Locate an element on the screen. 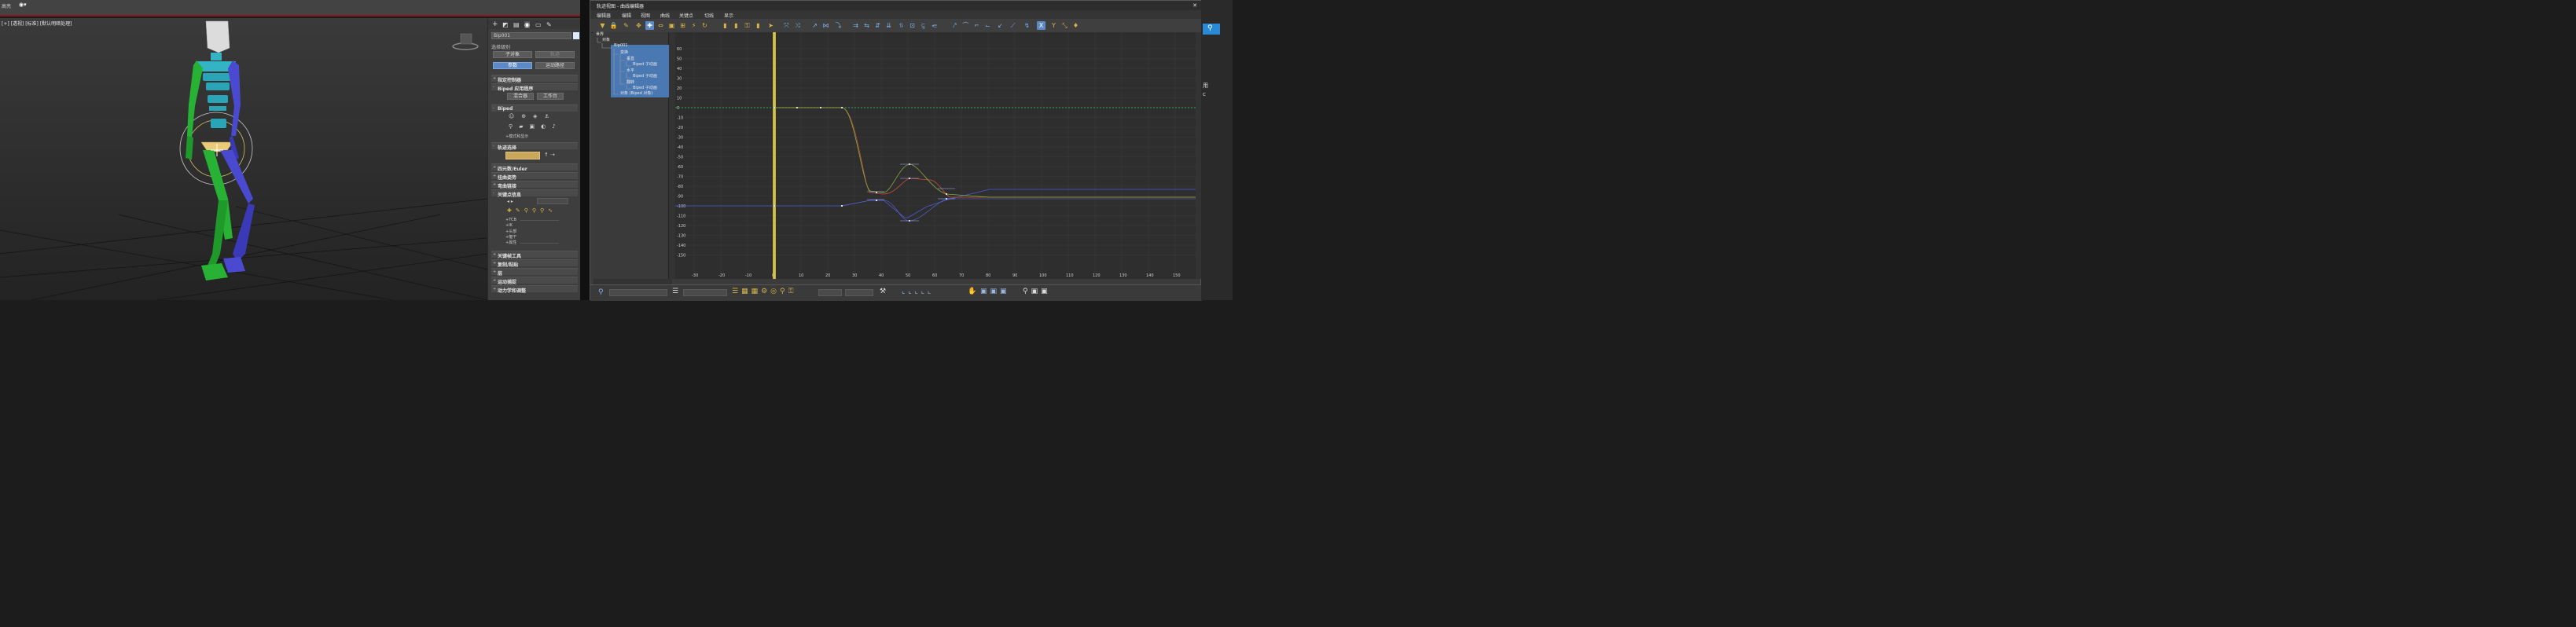 This screenshot has width=2576, height=627. display-tab-icon: ▭ is located at coordinates (538, 24).